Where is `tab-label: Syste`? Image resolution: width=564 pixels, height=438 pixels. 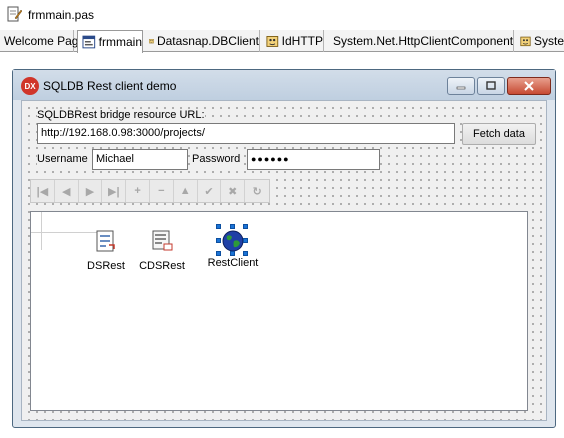
tab-label: Syste is located at coordinates (548, 41).